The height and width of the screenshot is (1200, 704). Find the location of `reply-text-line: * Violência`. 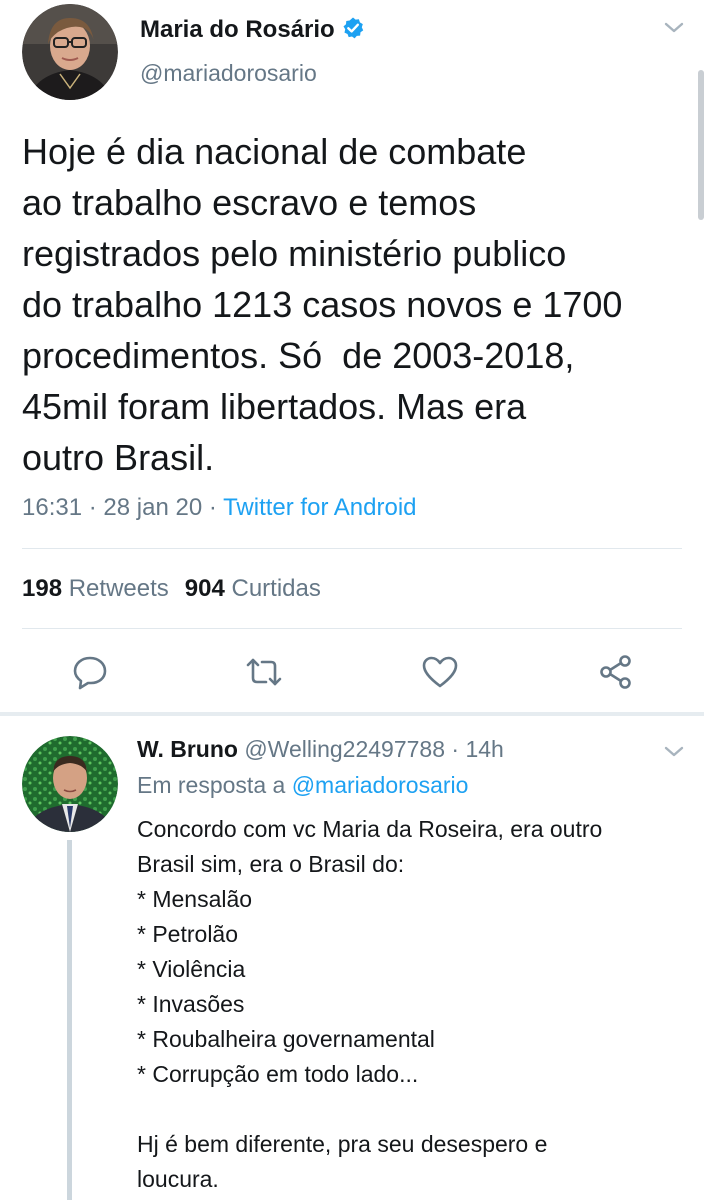

reply-text-line: * Violência is located at coordinates (191, 969).